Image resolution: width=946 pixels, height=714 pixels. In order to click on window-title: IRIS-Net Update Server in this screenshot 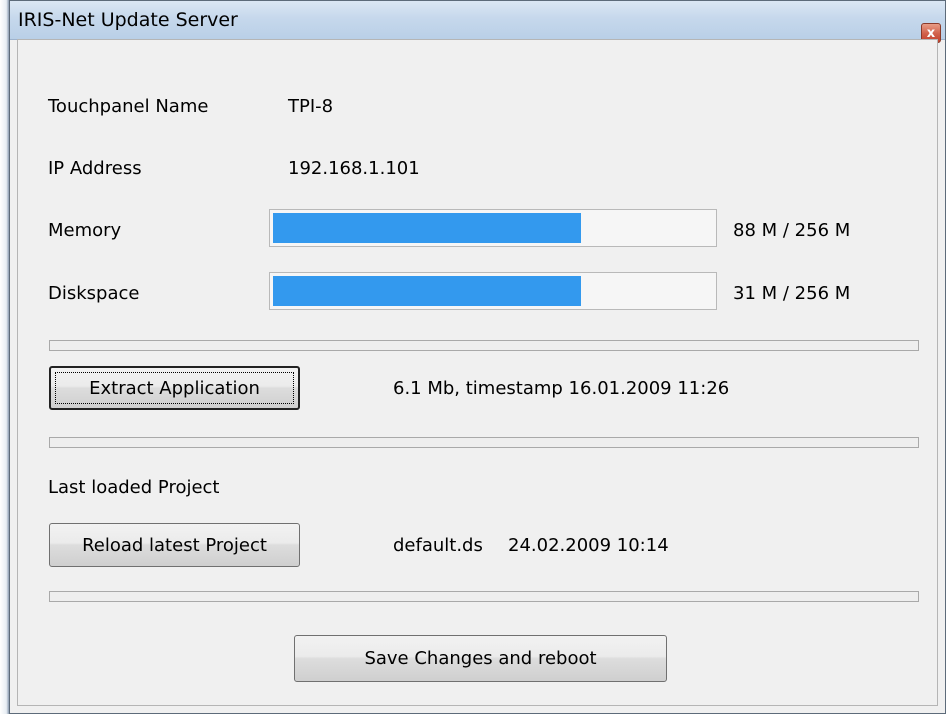, I will do `click(128, 20)`.